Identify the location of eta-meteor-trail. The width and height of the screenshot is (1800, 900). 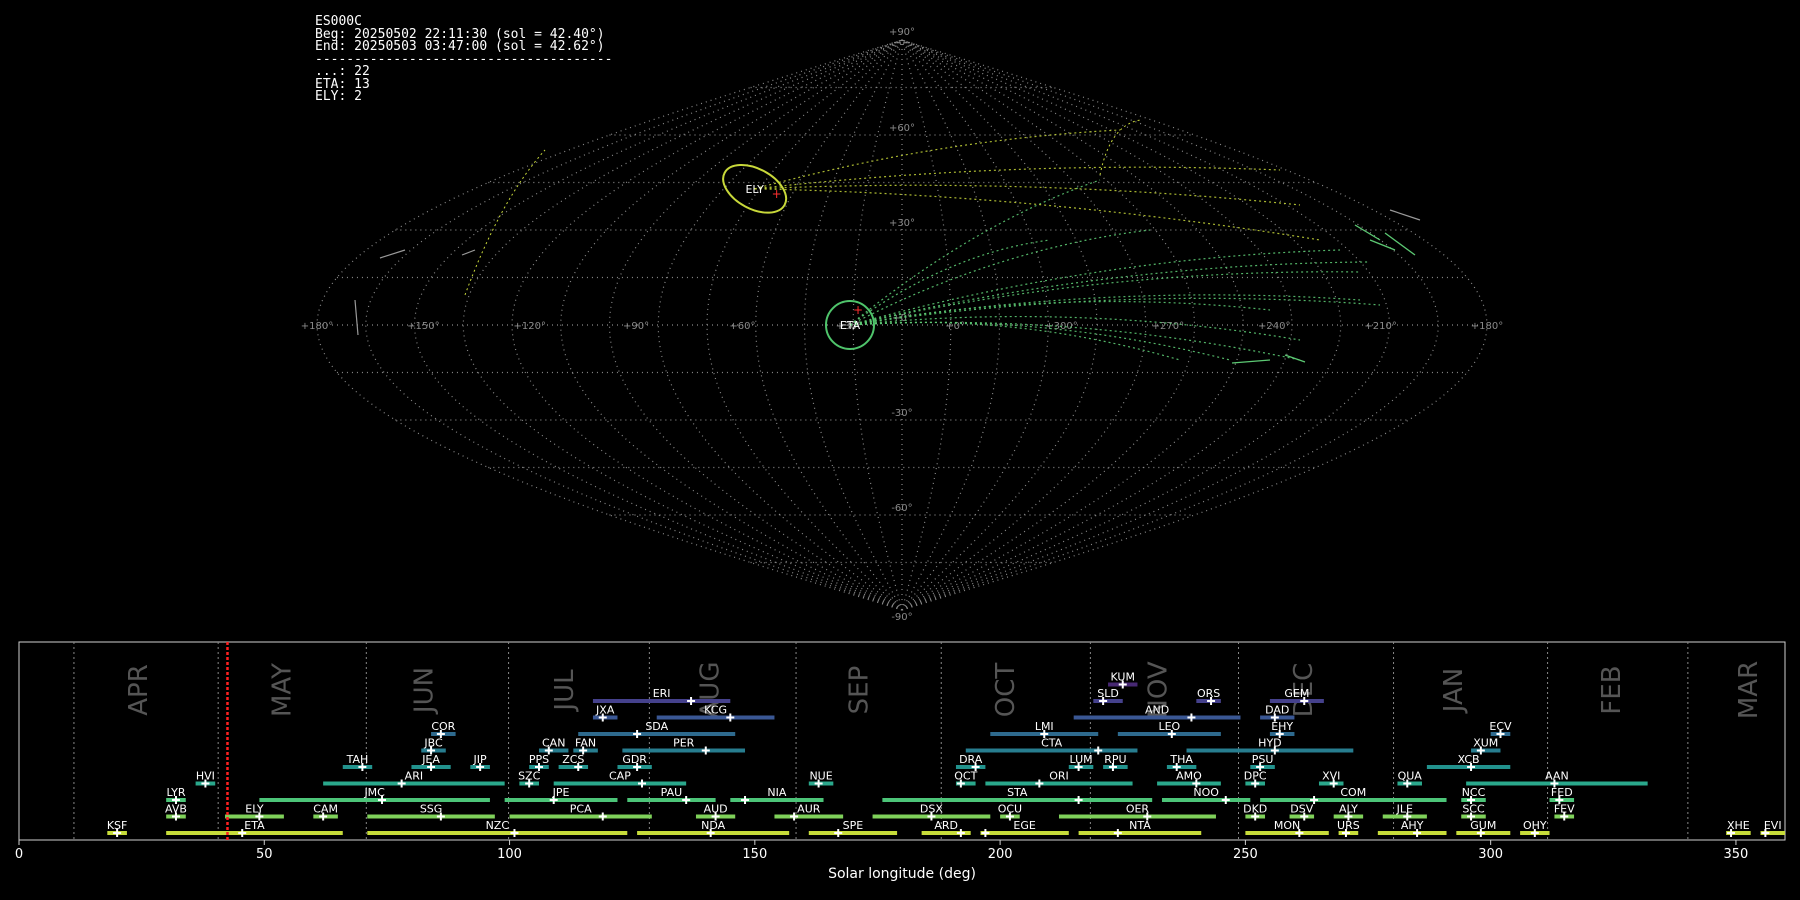
(1000, 277).